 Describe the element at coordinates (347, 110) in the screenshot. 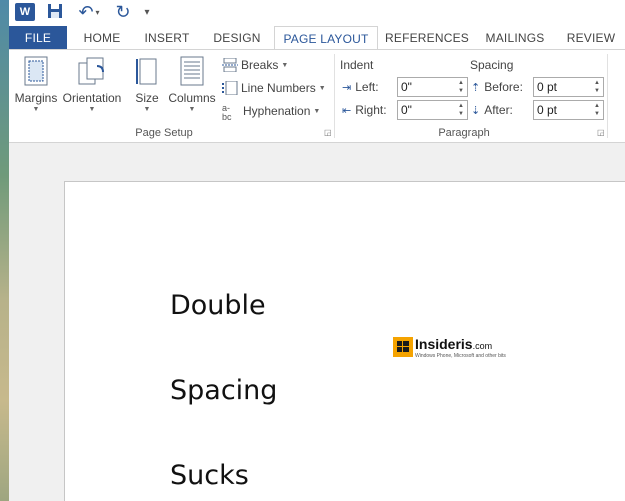

I see `indent-right-icon: ⇤` at that location.